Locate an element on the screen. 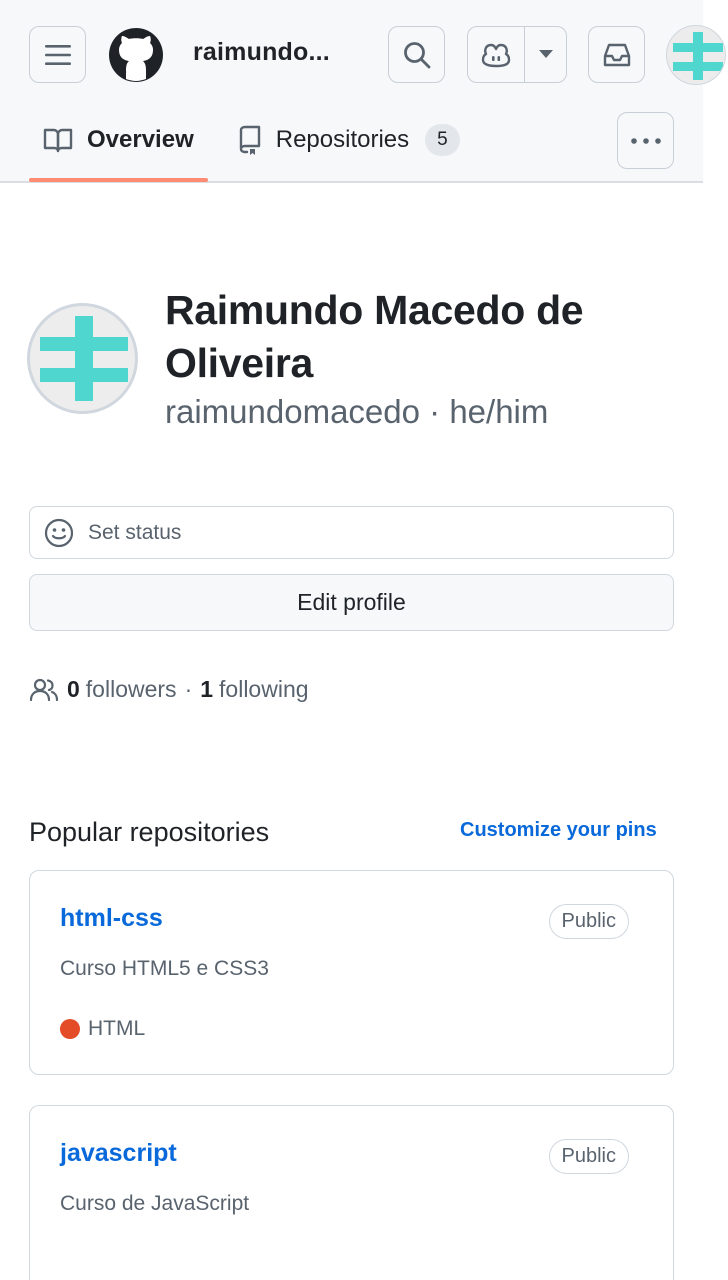 The height and width of the screenshot is (1280, 728). profile-full-name: Raimundo Macedo de Oliveira is located at coordinates (374, 336).